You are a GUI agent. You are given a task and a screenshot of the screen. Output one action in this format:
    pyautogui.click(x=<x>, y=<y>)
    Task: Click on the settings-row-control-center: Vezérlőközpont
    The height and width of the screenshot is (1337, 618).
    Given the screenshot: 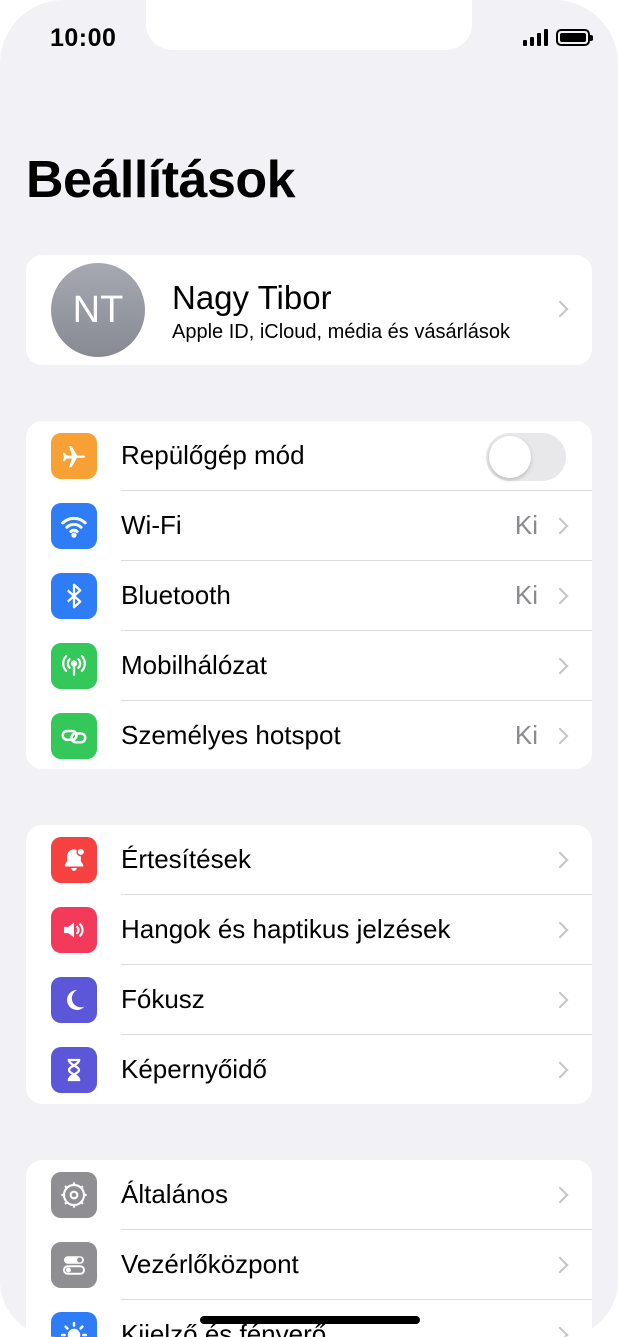 What is the action you would take?
    pyautogui.click(x=309, y=1265)
    